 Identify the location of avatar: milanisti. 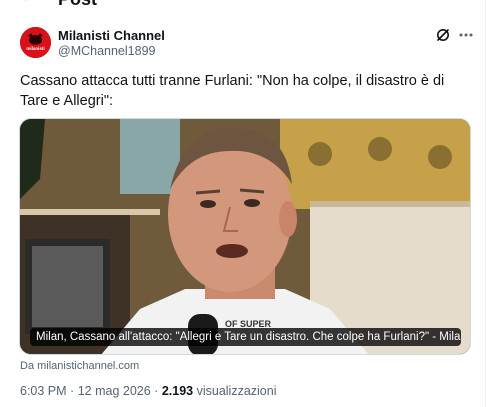
(35, 42).